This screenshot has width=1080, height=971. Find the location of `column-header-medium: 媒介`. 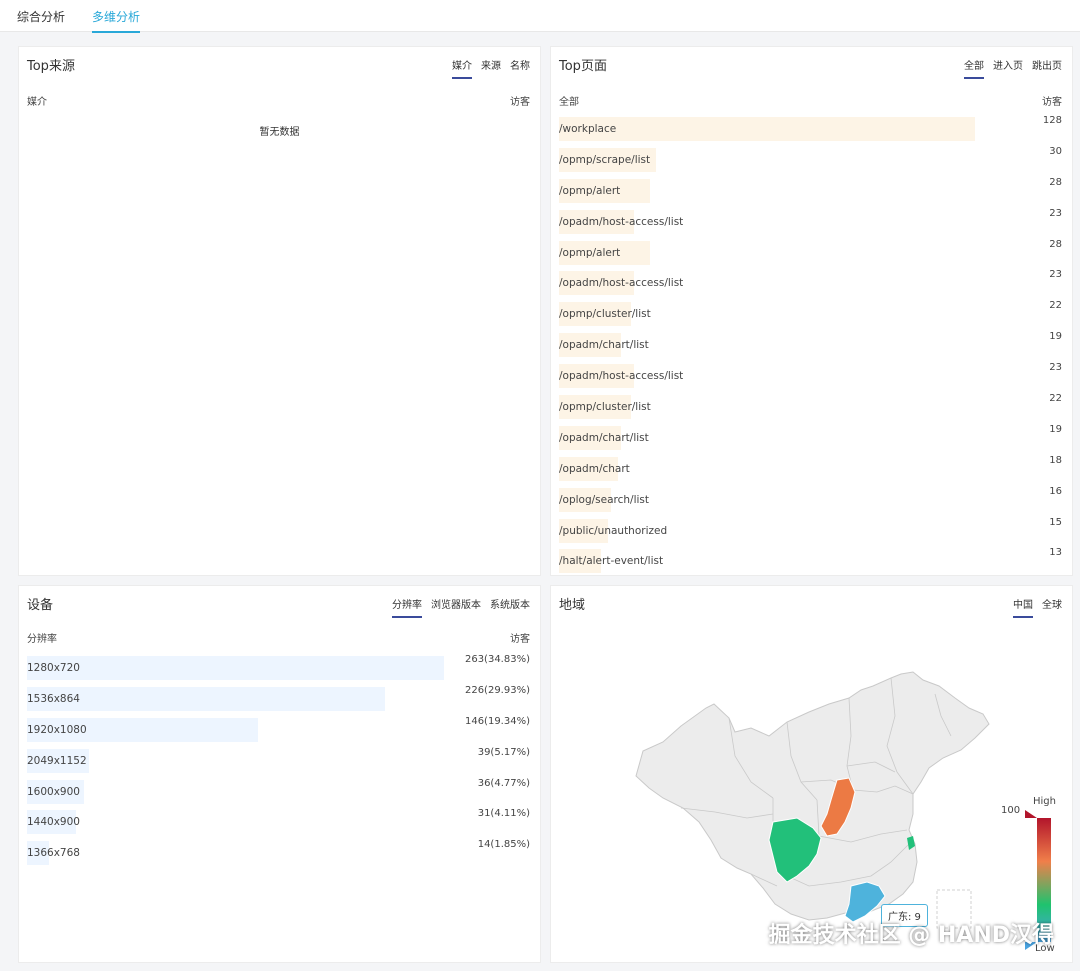

column-header-medium: 媒介 is located at coordinates (37, 102).